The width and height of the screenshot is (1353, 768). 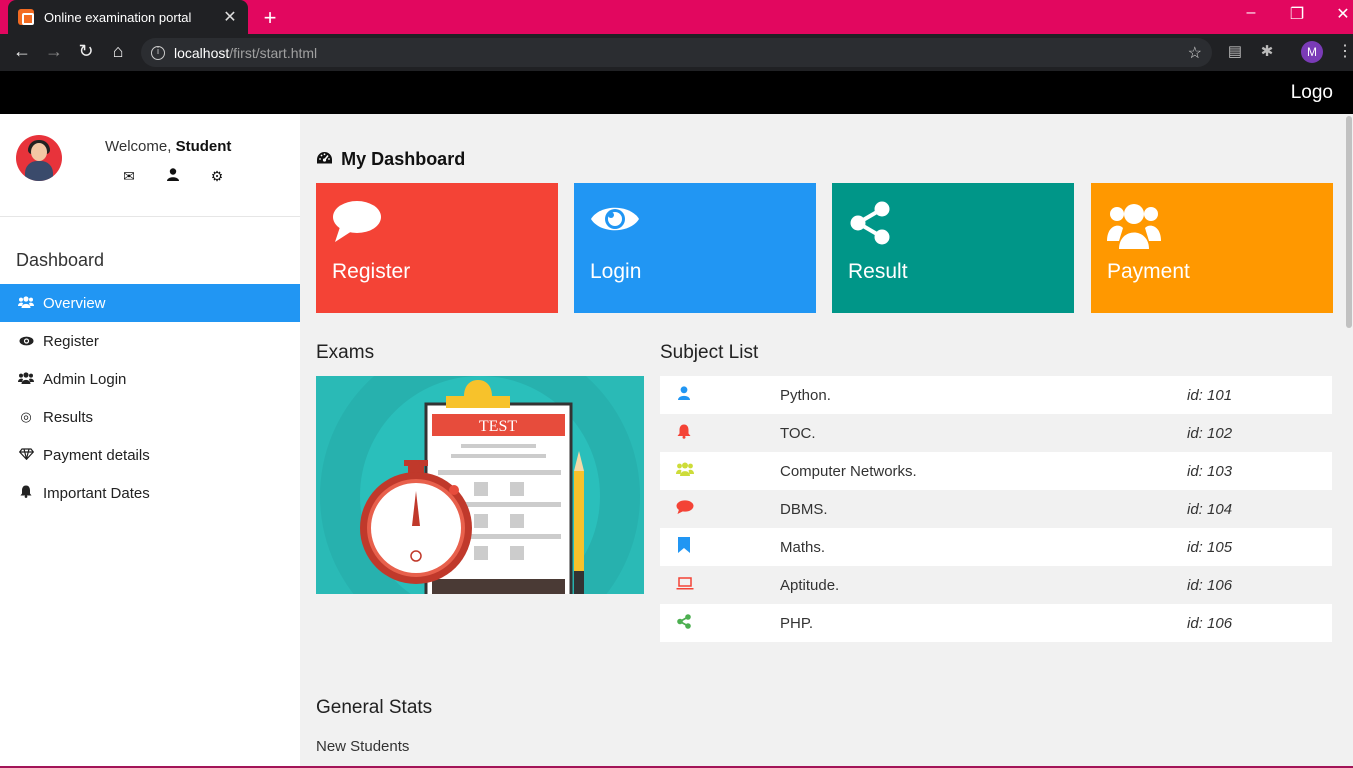 I want to click on user-avatar, so click(x=39, y=158).